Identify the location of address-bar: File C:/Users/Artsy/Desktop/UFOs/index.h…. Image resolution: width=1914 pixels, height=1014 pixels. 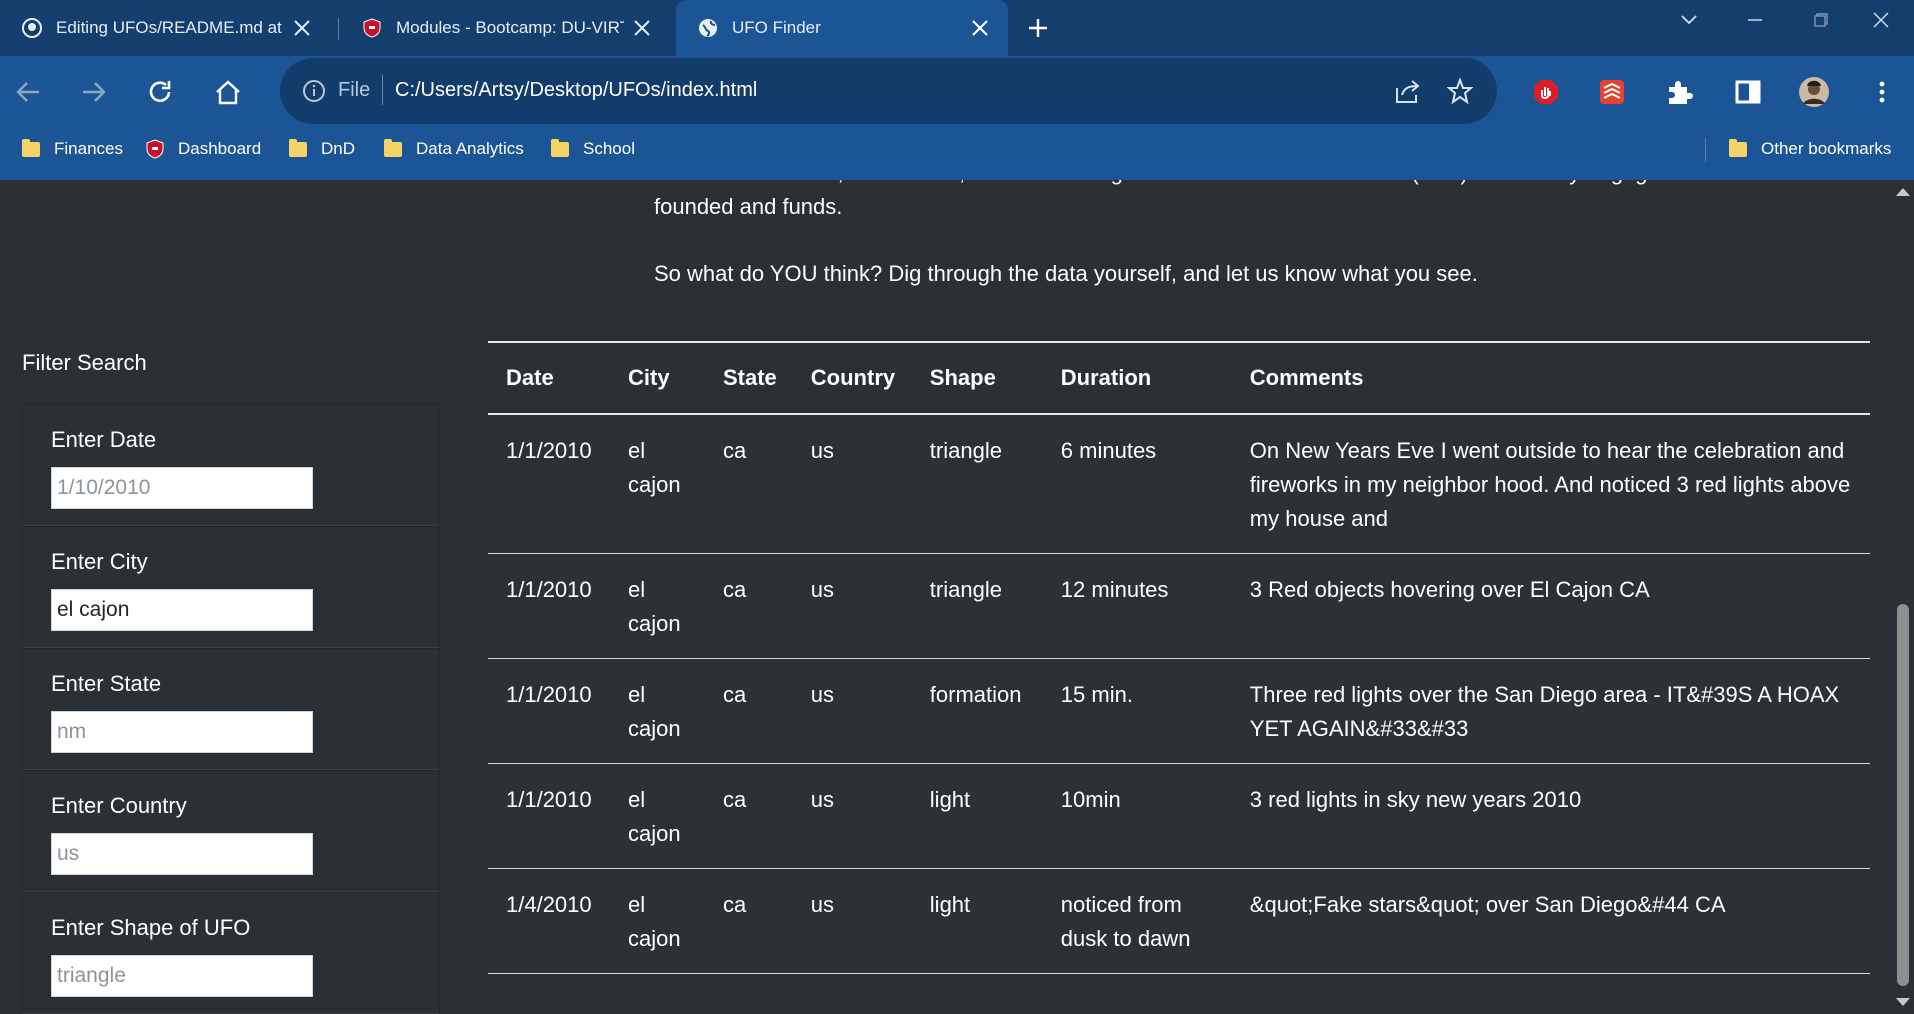
(888, 91).